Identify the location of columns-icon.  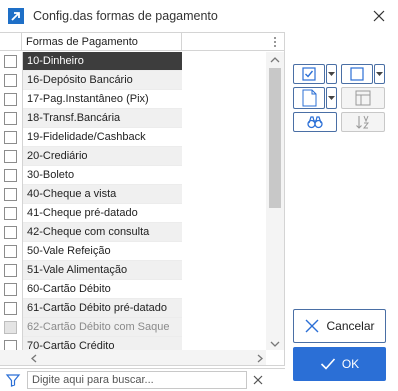
(363, 98).